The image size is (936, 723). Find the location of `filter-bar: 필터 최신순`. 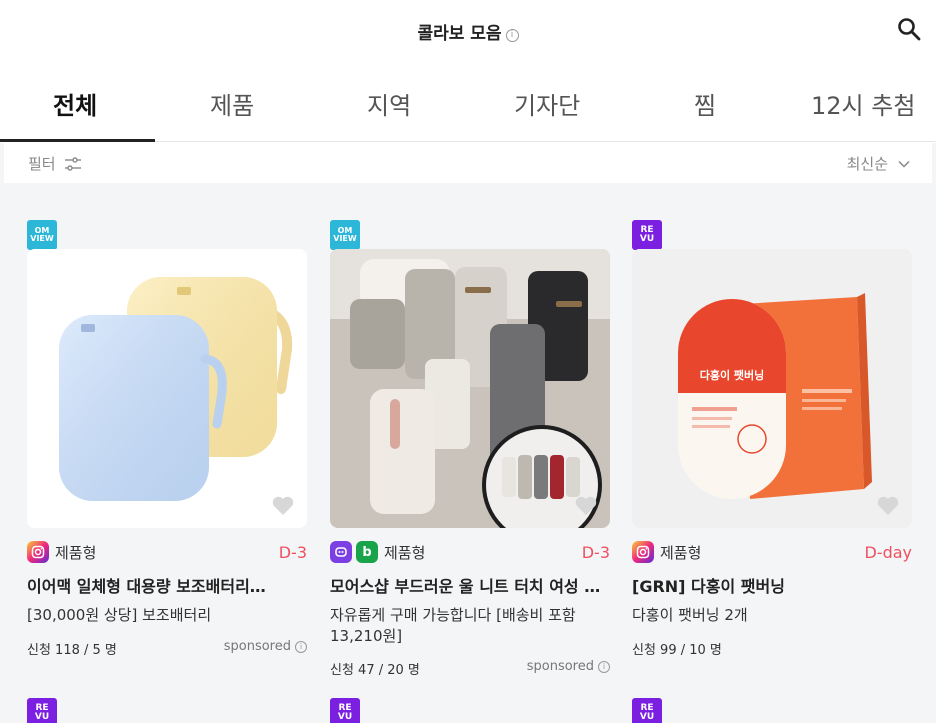

filter-bar: 필터 최신순 is located at coordinates (468, 163).